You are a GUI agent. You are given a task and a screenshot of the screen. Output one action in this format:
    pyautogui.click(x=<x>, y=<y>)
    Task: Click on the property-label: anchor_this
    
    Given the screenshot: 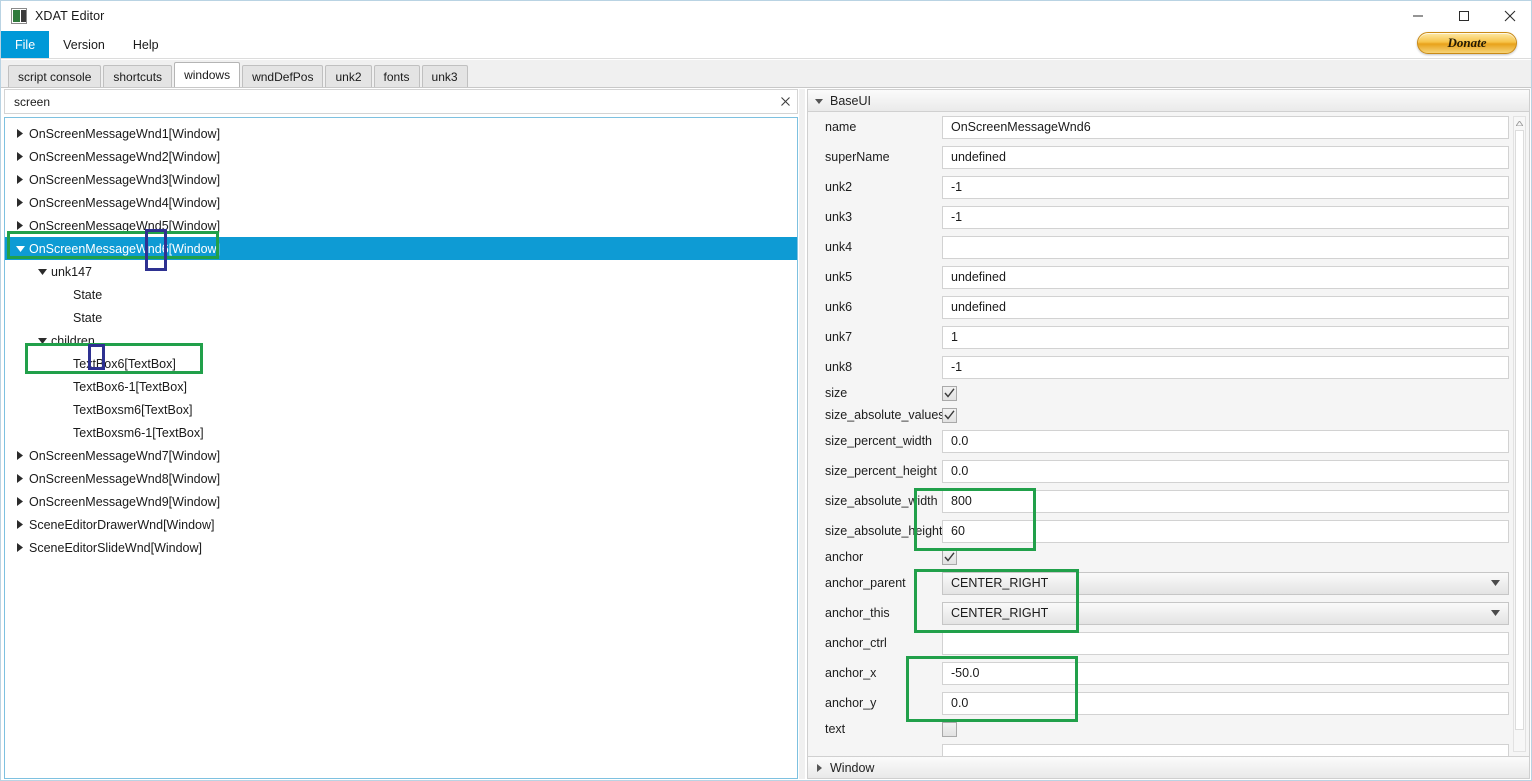 What is the action you would take?
    pyautogui.click(x=857, y=613)
    